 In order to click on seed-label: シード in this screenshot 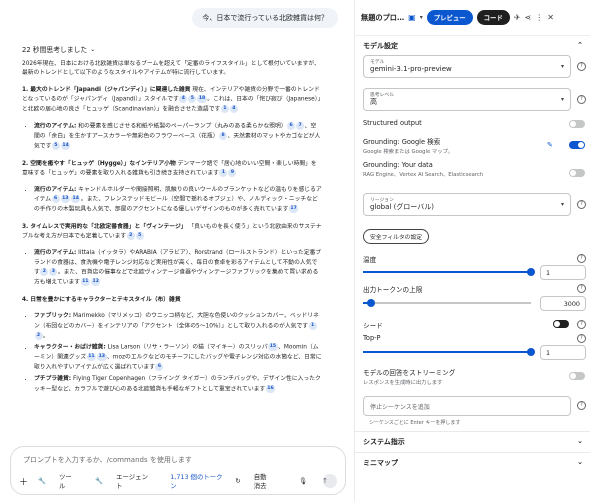, I will do `click(373, 326)`.